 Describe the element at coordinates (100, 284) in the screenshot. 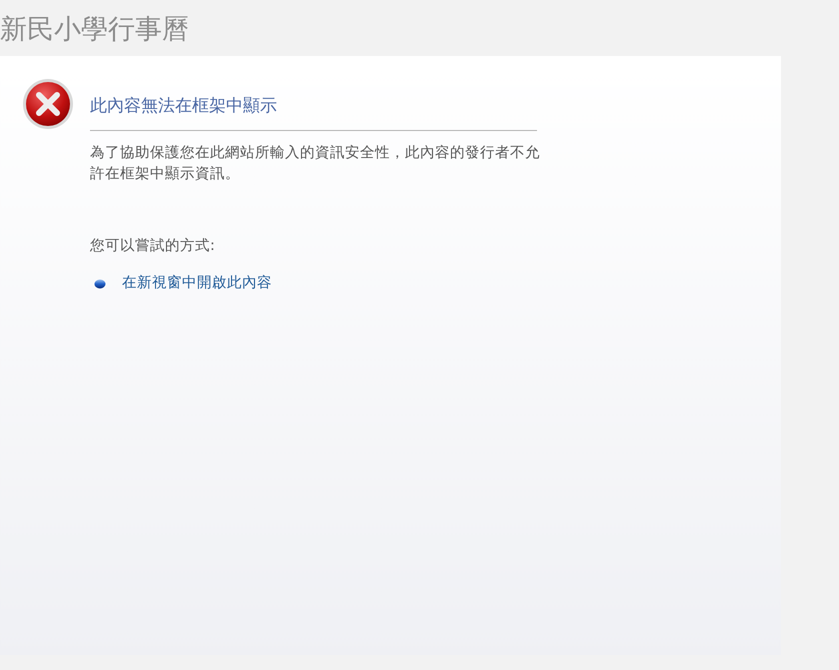

I see `bullet-icon` at that location.